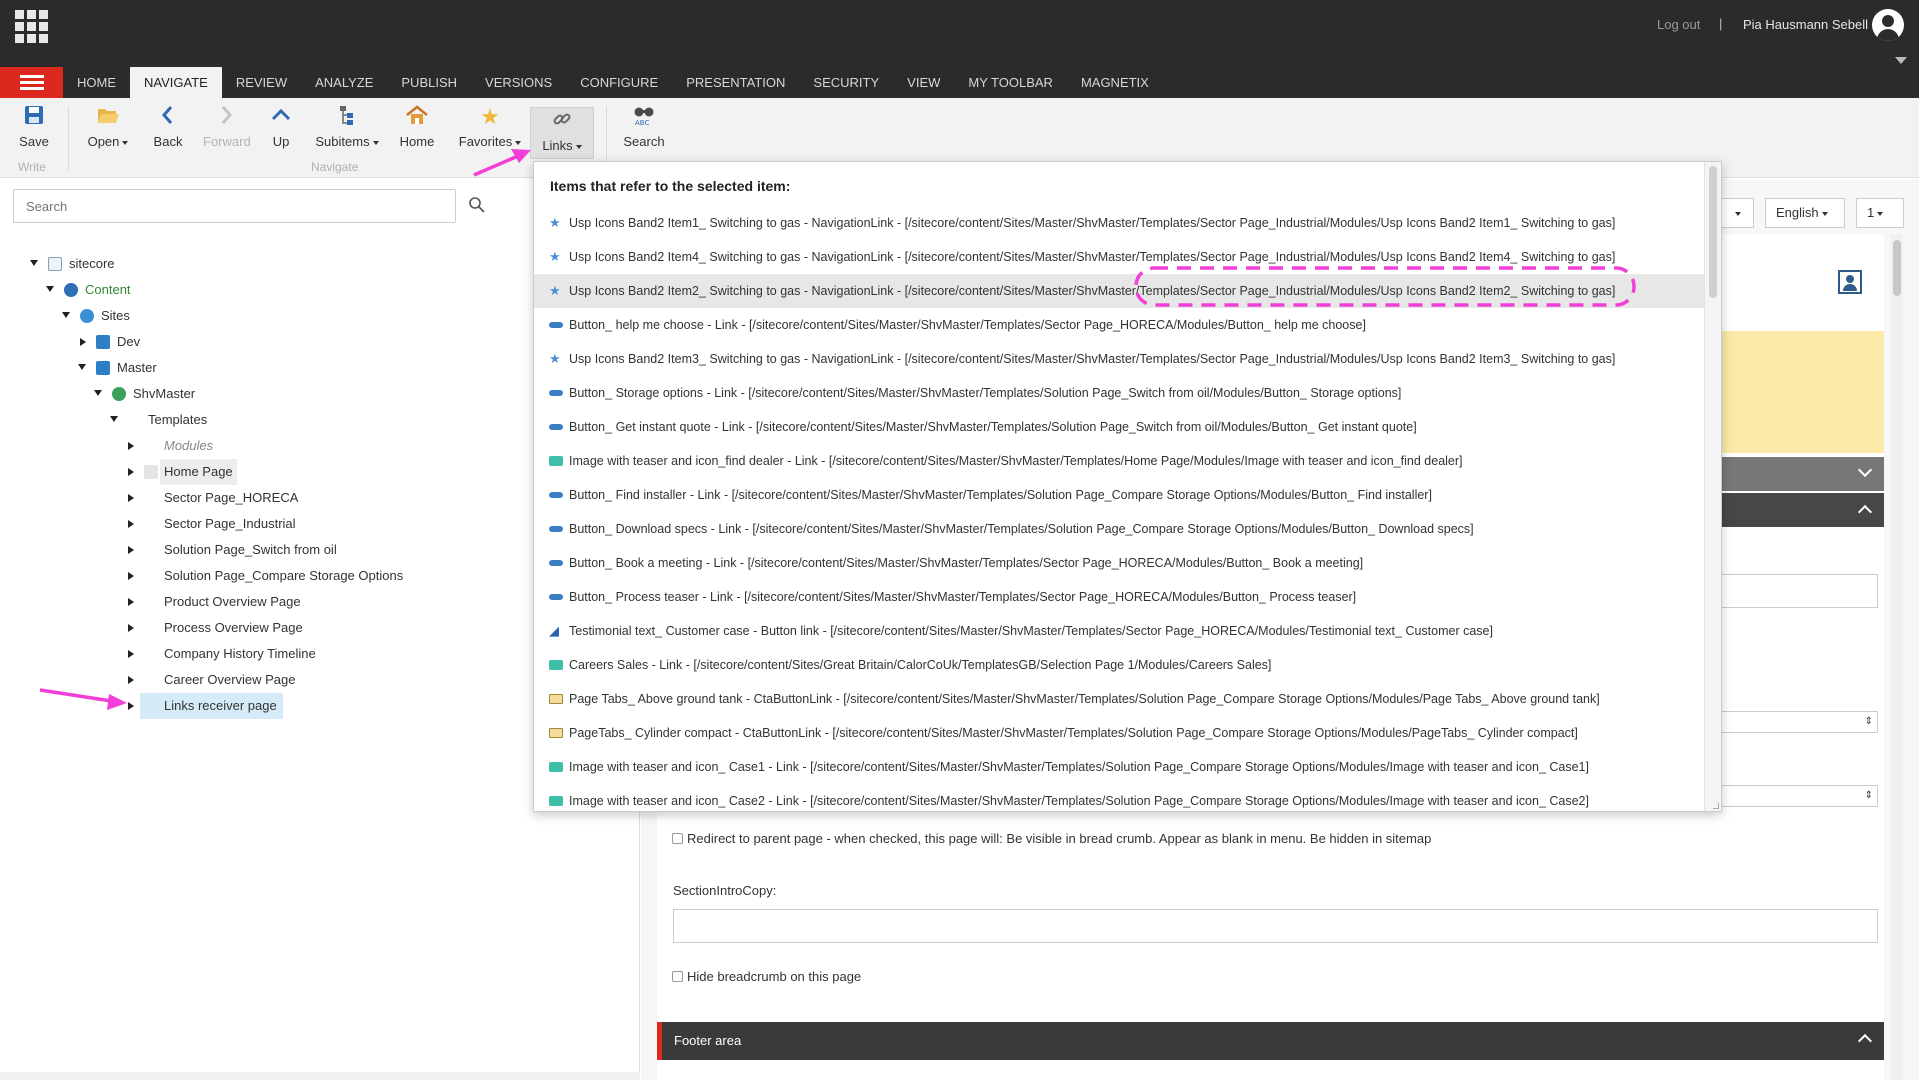  Describe the element at coordinates (1716, 806) in the screenshot. I see `resize-grip-icon` at that location.